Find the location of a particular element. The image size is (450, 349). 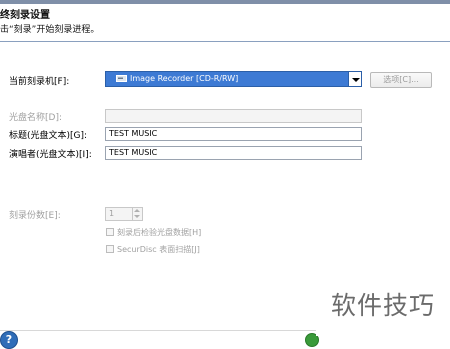

securdisc-checkbox-label: SecurDisc 表面扫描[J] is located at coordinates (158, 249).